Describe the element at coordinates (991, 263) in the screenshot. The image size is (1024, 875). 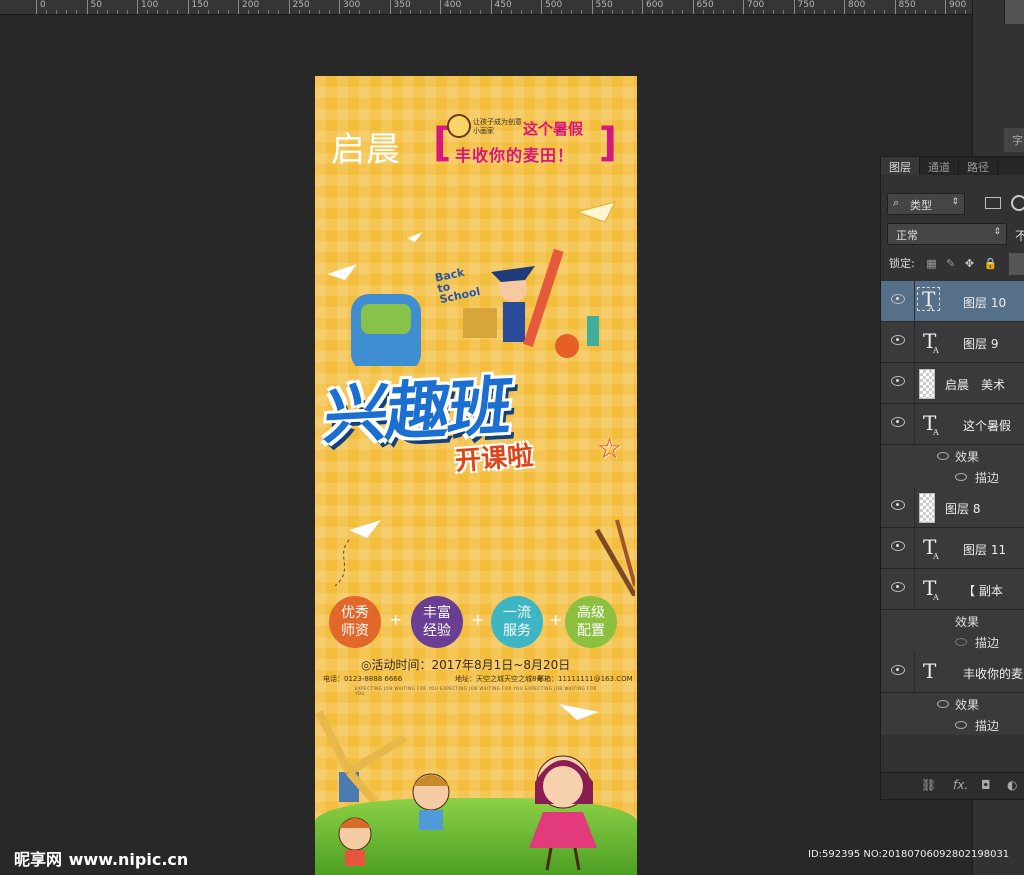
I see `lock-all-icon: 🔒` at that location.